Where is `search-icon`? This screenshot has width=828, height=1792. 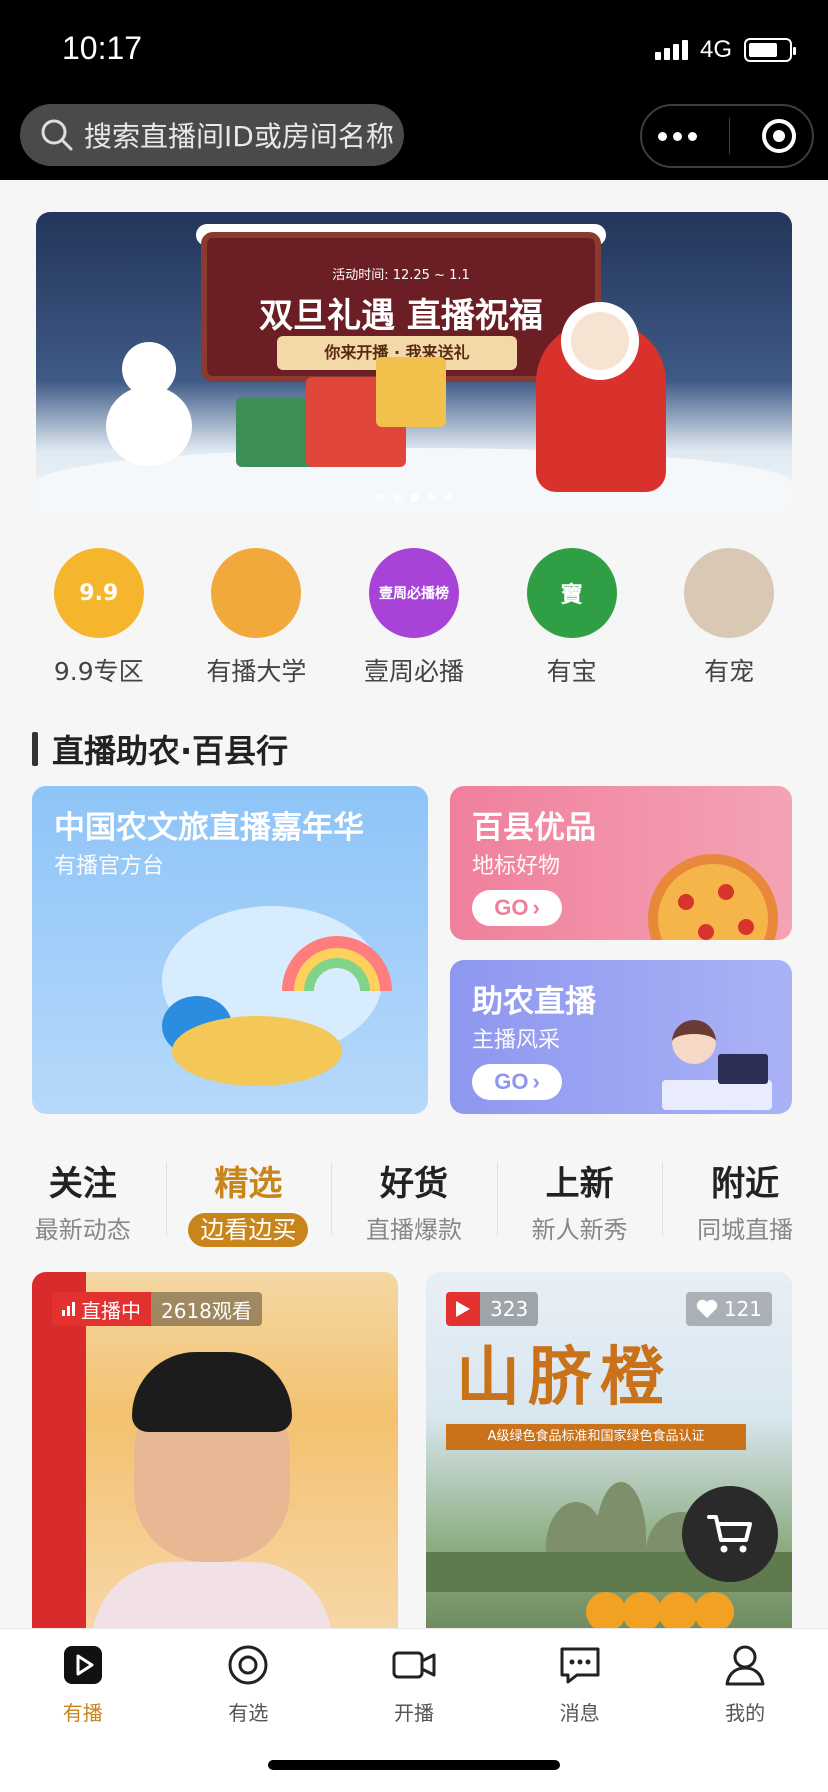 search-icon is located at coordinates (57, 135).